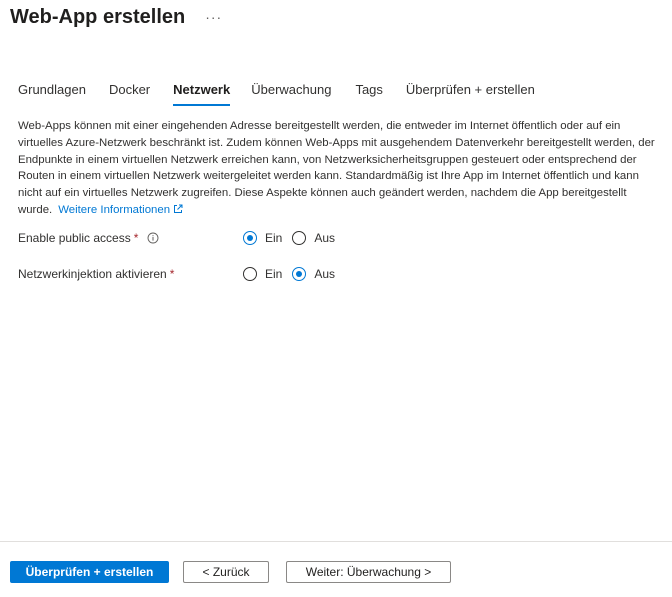 The image size is (672, 597). I want to click on tab-ueberpruefen-erstellen: Überprüfen + erstellen, so click(470, 94).